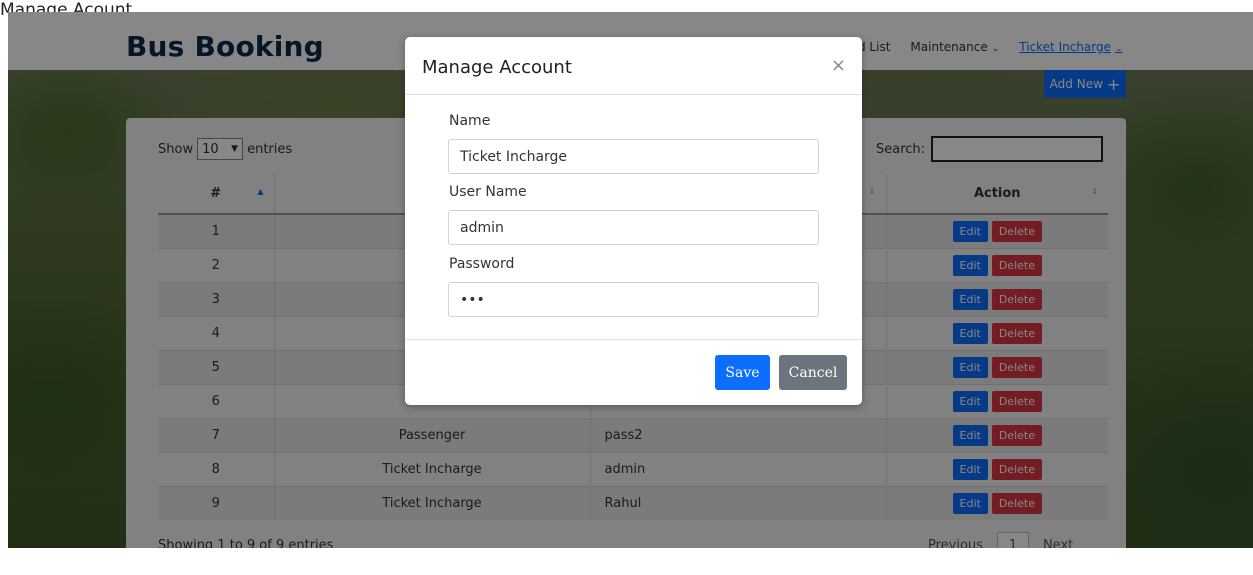  Describe the element at coordinates (470, 121) in the screenshot. I see `name-label: Name` at that location.